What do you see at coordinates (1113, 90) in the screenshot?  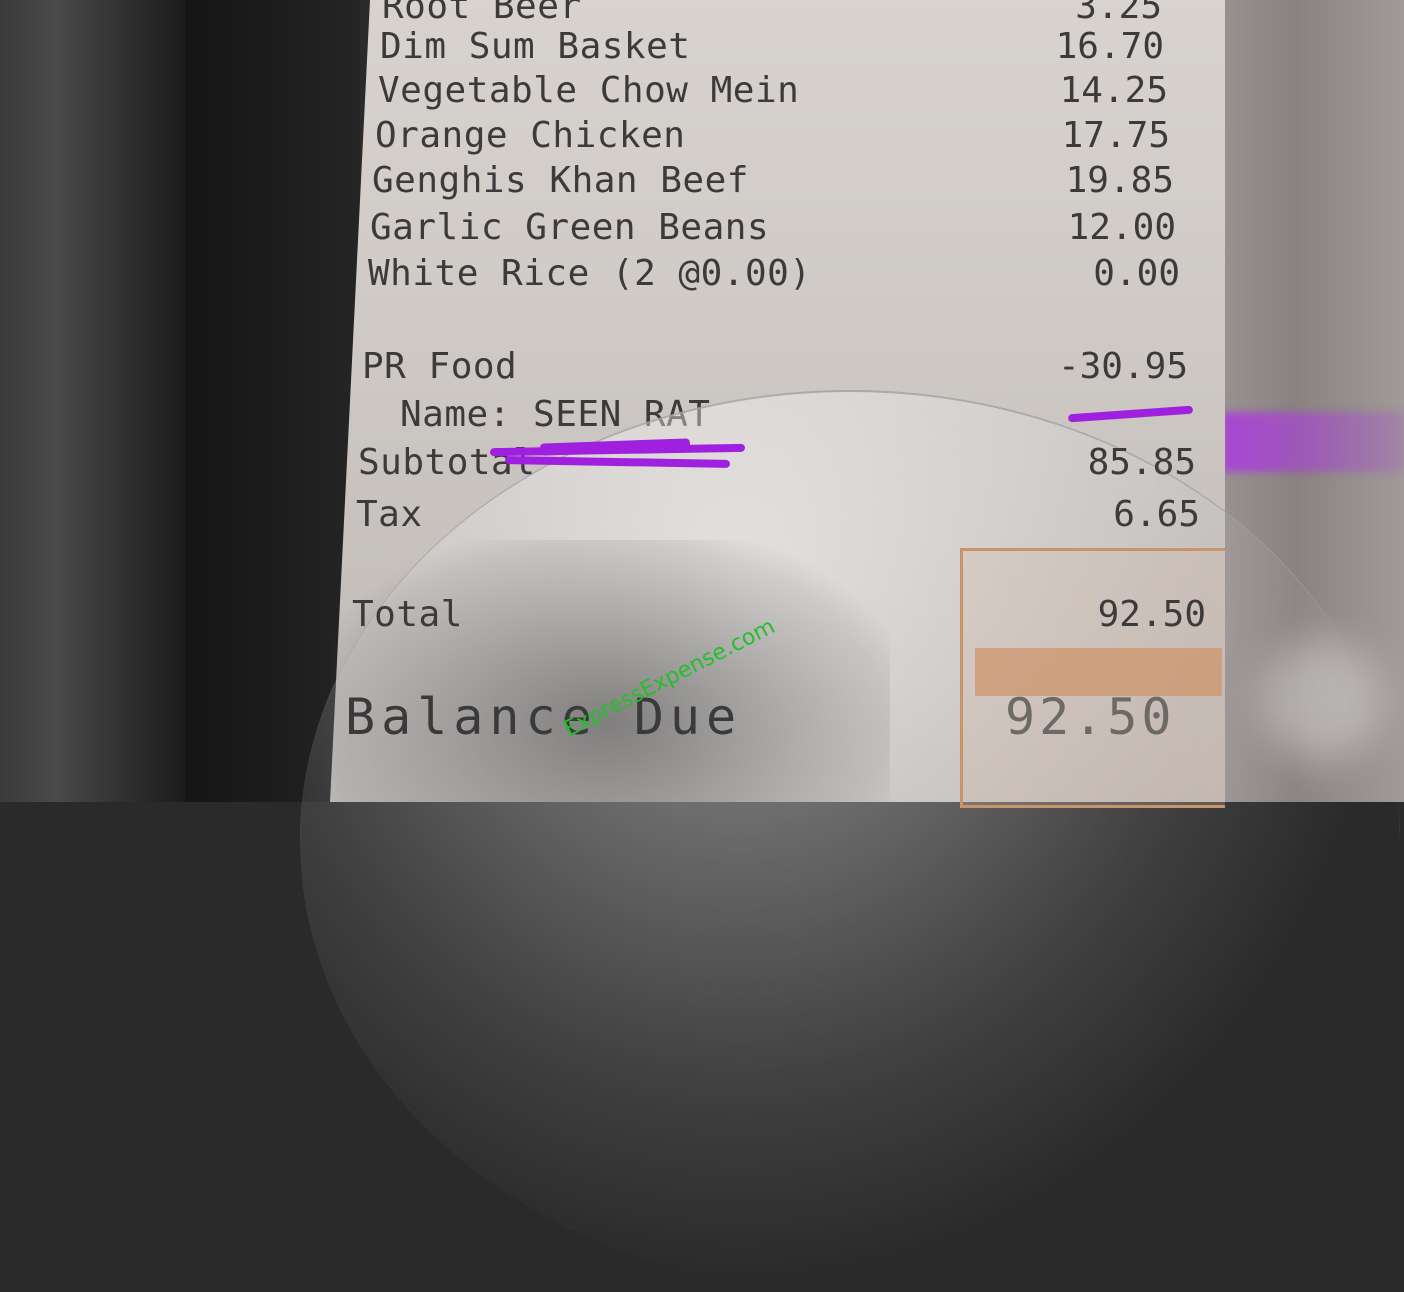 I see `item-price: 14.25` at bounding box center [1113, 90].